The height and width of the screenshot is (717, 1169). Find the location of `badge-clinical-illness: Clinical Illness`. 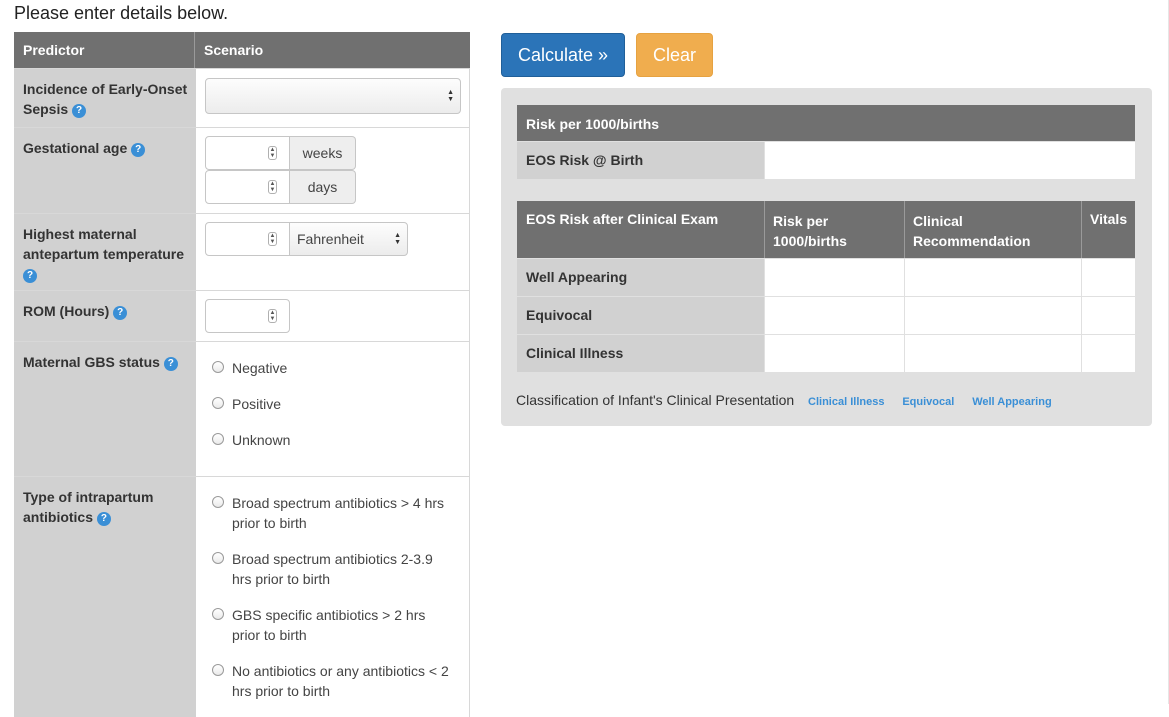

badge-clinical-illness: Clinical Illness is located at coordinates (846, 402).